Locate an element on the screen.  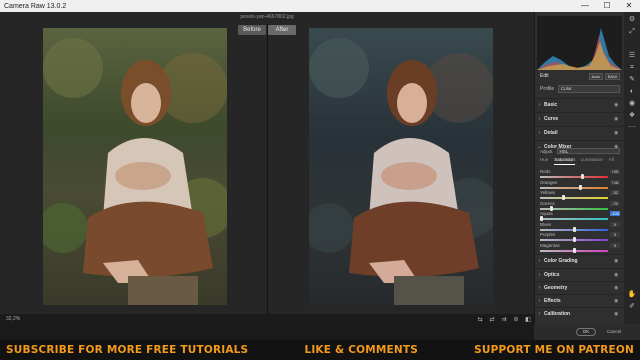
slider-yellows: Yellows -32 is located at coordinates (580, 195).